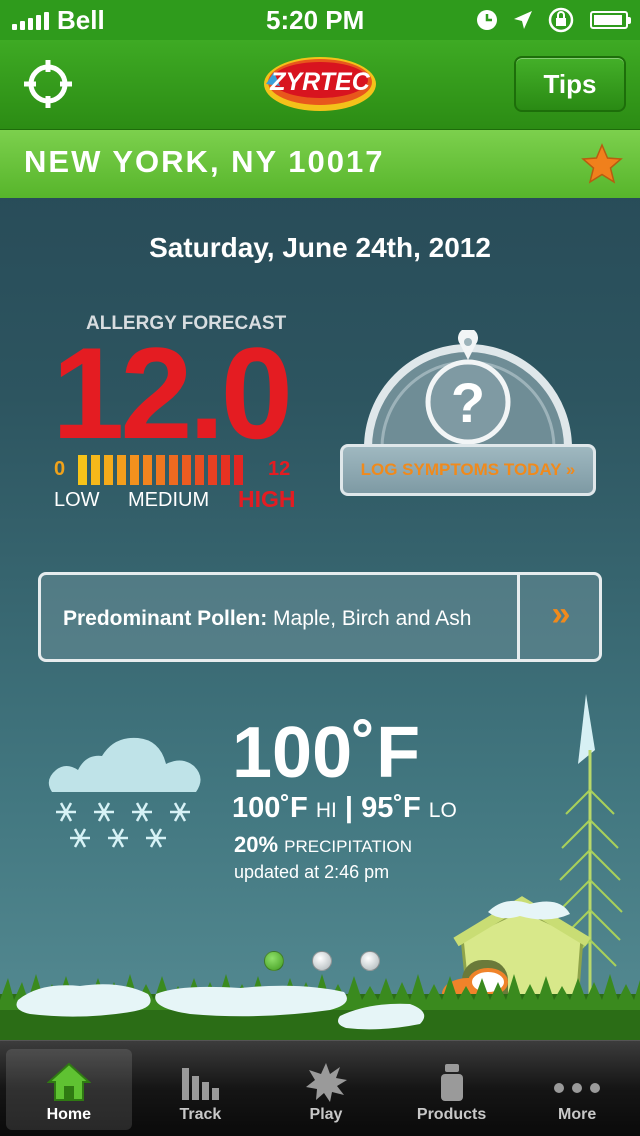  What do you see at coordinates (256, 844) in the screenshot?
I see `precip-value: 20%` at bounding box center [256, 844].